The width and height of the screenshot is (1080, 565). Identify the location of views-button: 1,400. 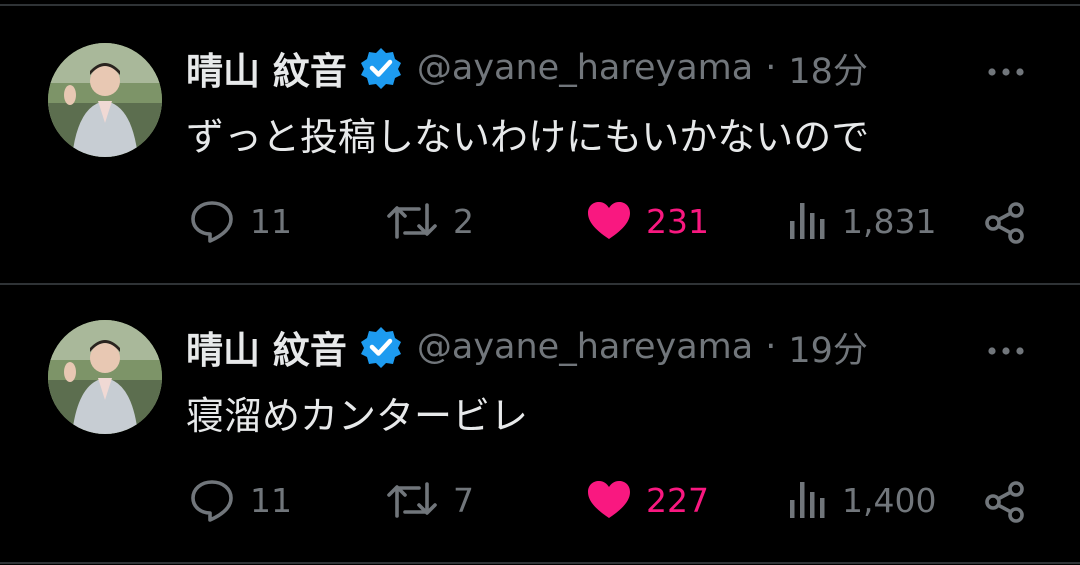
(862, 500).